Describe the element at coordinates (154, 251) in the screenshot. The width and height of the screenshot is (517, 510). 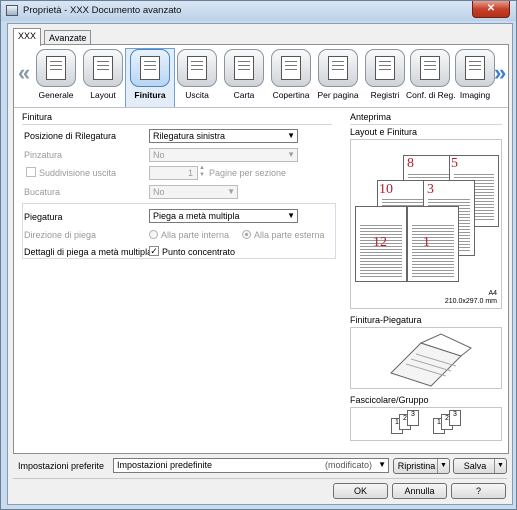
I see `concentrated-point-checkbox: ✓` at that location.